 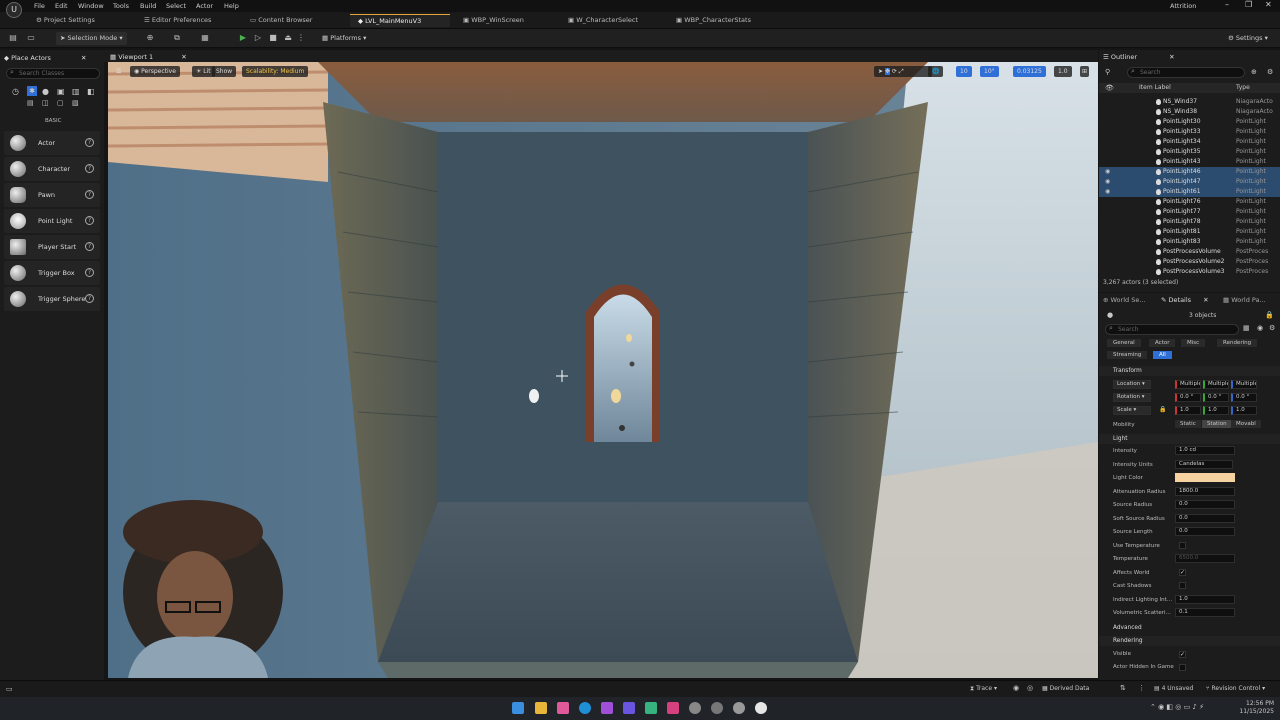 I want to click on place-actor-item: Actor?, so click(x=52, y=143).